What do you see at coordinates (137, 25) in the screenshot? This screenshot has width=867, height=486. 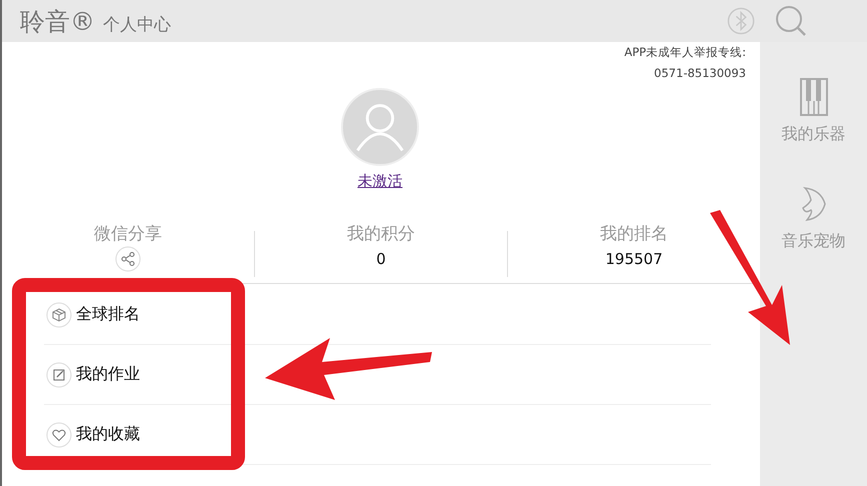 I see `page-title: 个人中心` at bounding box center [137, 25].